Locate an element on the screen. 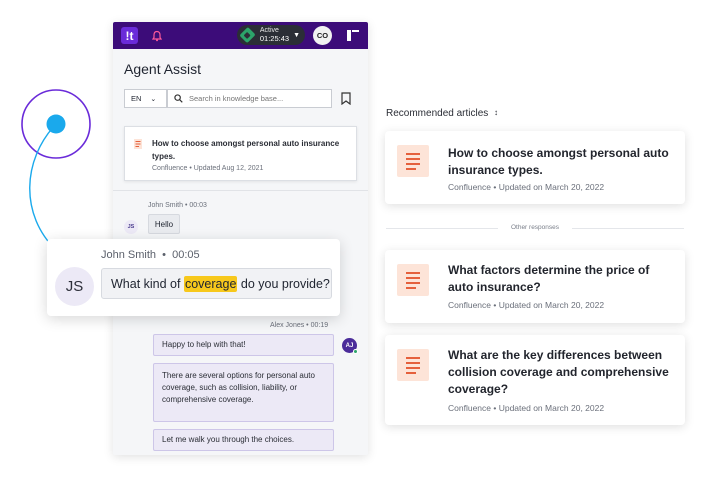 The height and width of the screenshot is (477, 703). knowledge-search is located at coordinates (249, 98).